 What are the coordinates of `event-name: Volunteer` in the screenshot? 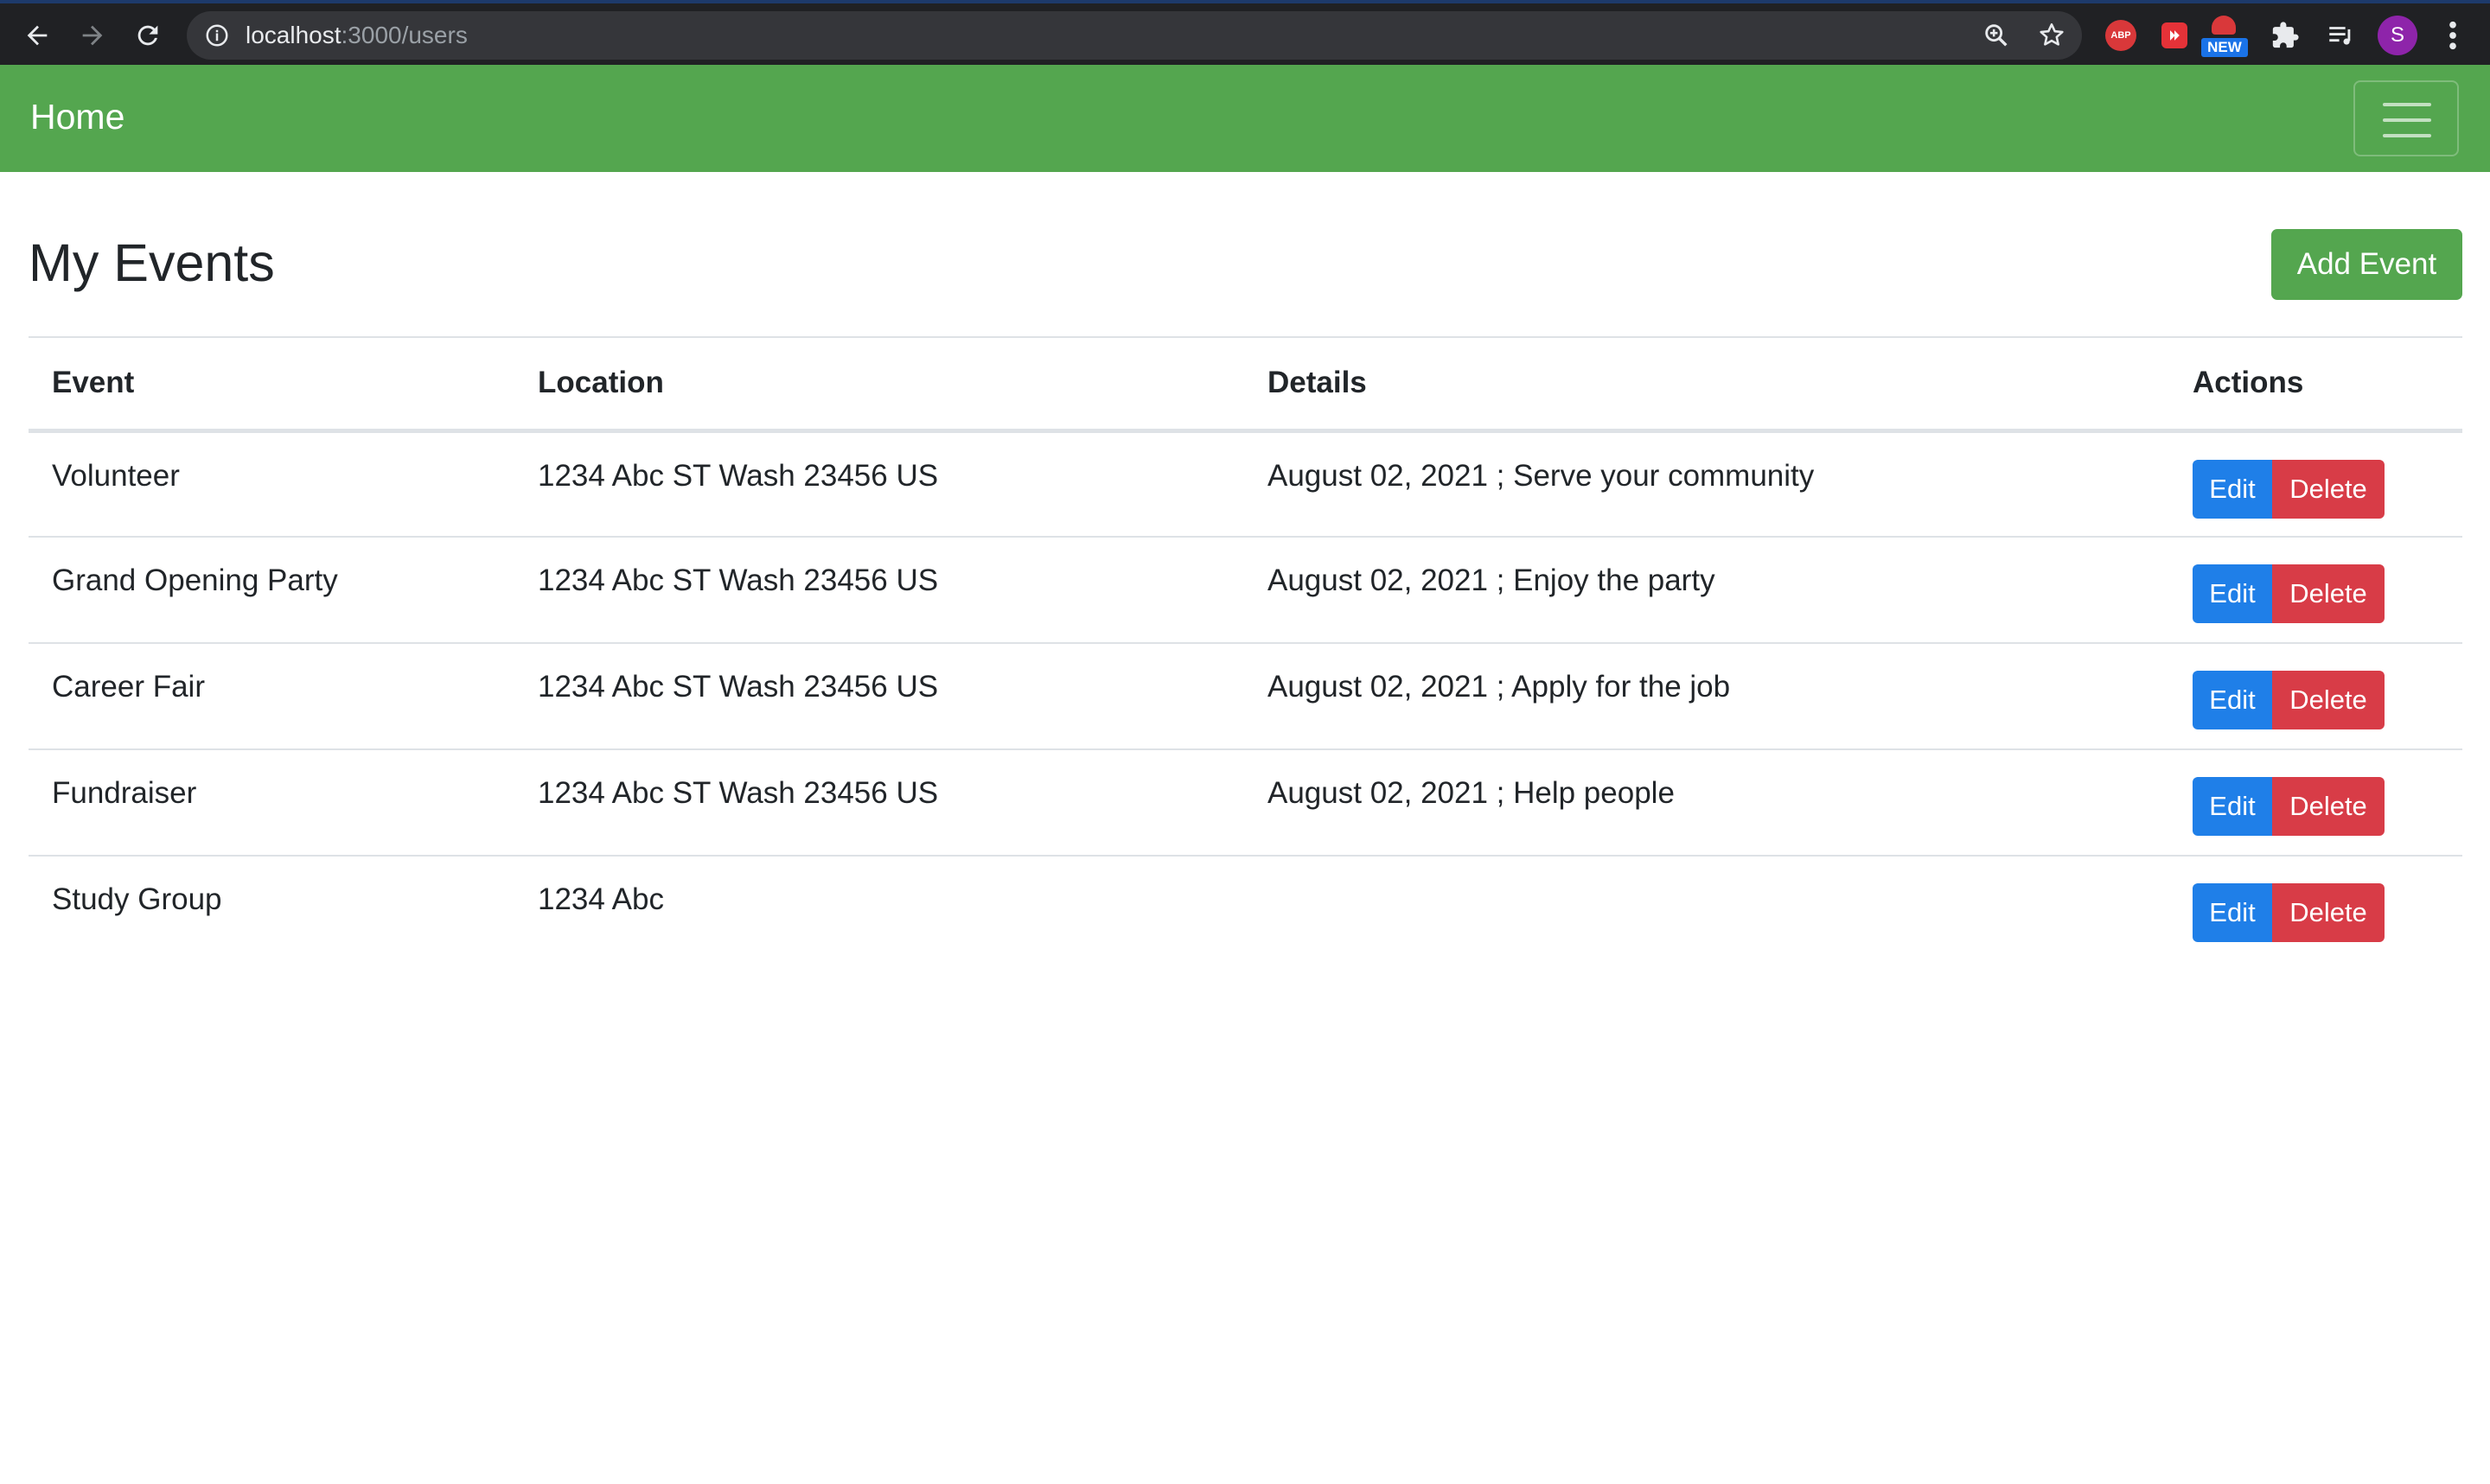 It's located at (116, 475).